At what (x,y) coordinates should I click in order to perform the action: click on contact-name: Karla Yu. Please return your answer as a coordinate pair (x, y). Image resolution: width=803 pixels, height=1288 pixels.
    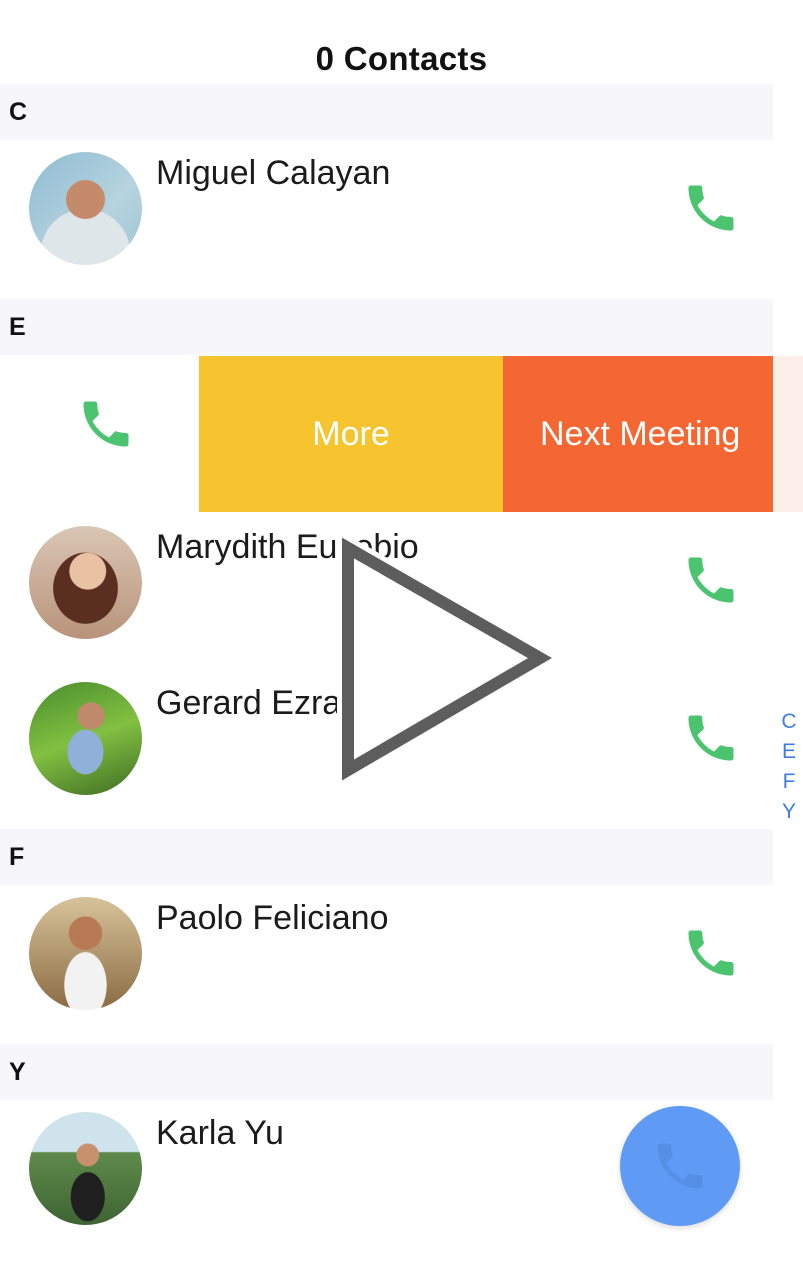
    Looking at the image, I should click on (220, 1133).